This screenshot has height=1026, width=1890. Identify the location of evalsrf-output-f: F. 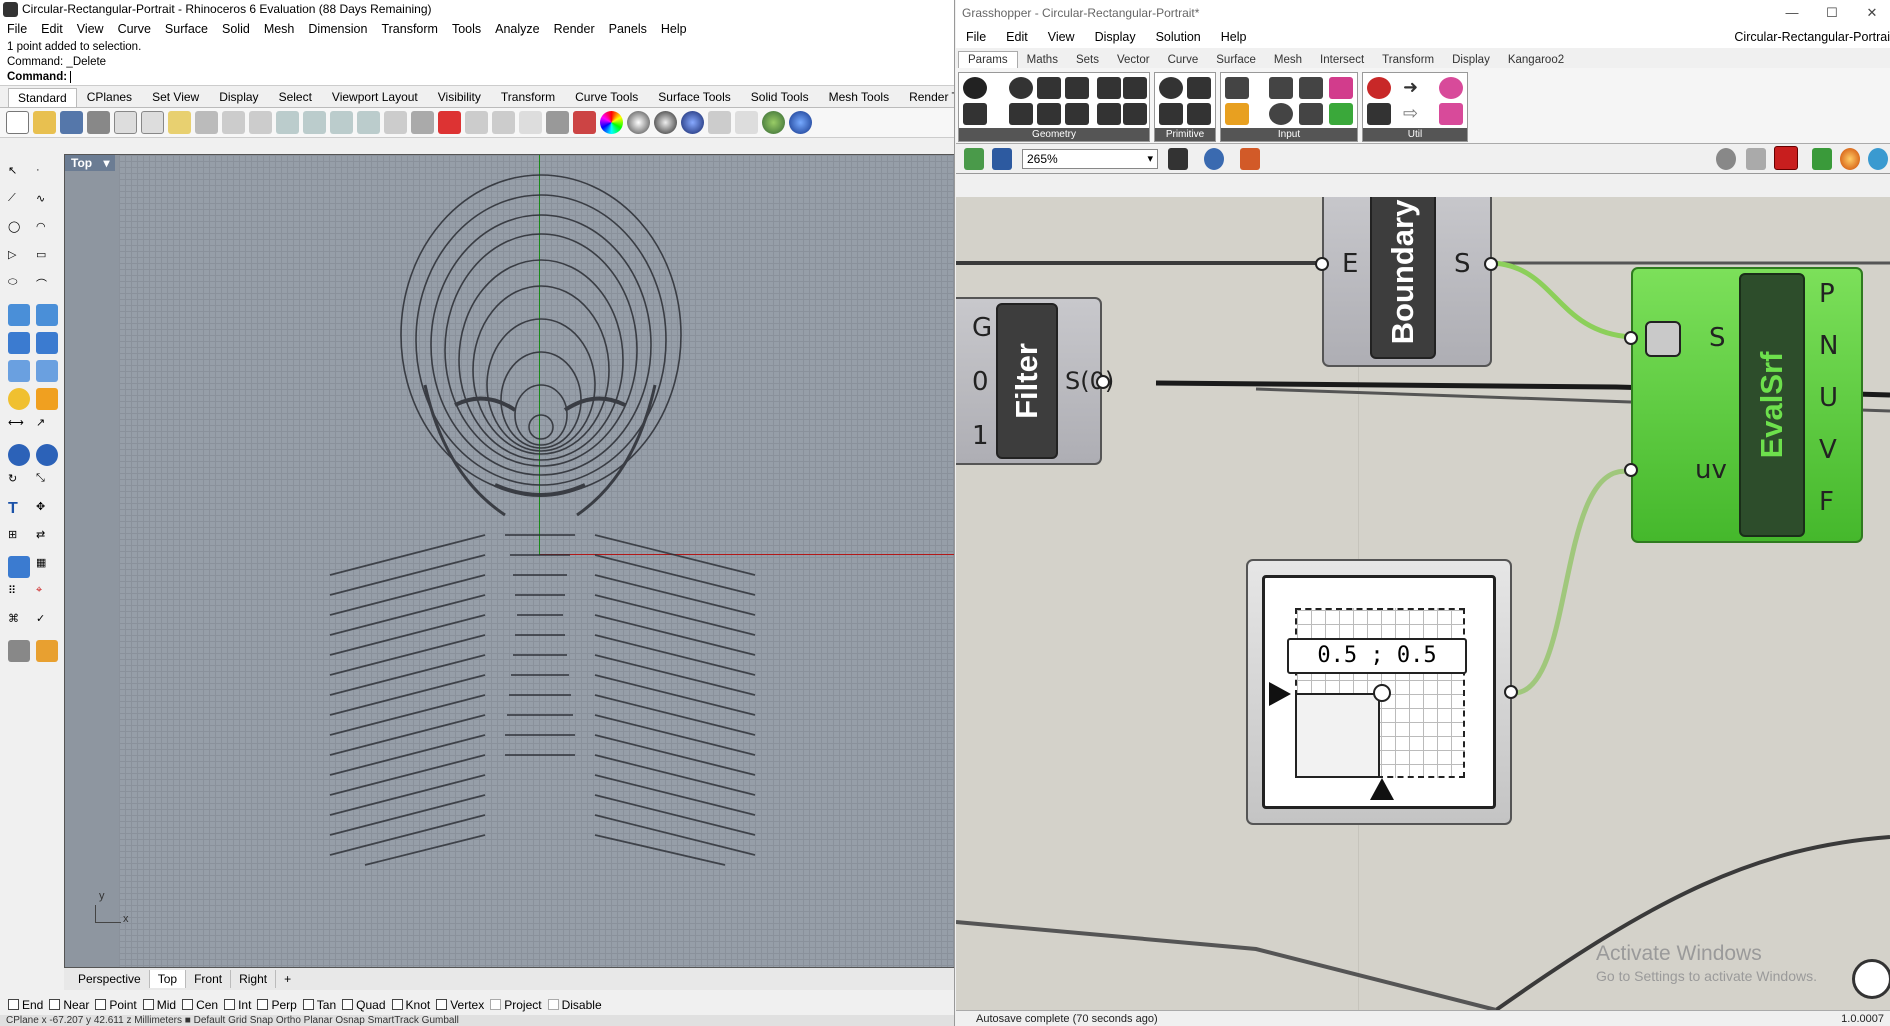
(1826, 502).